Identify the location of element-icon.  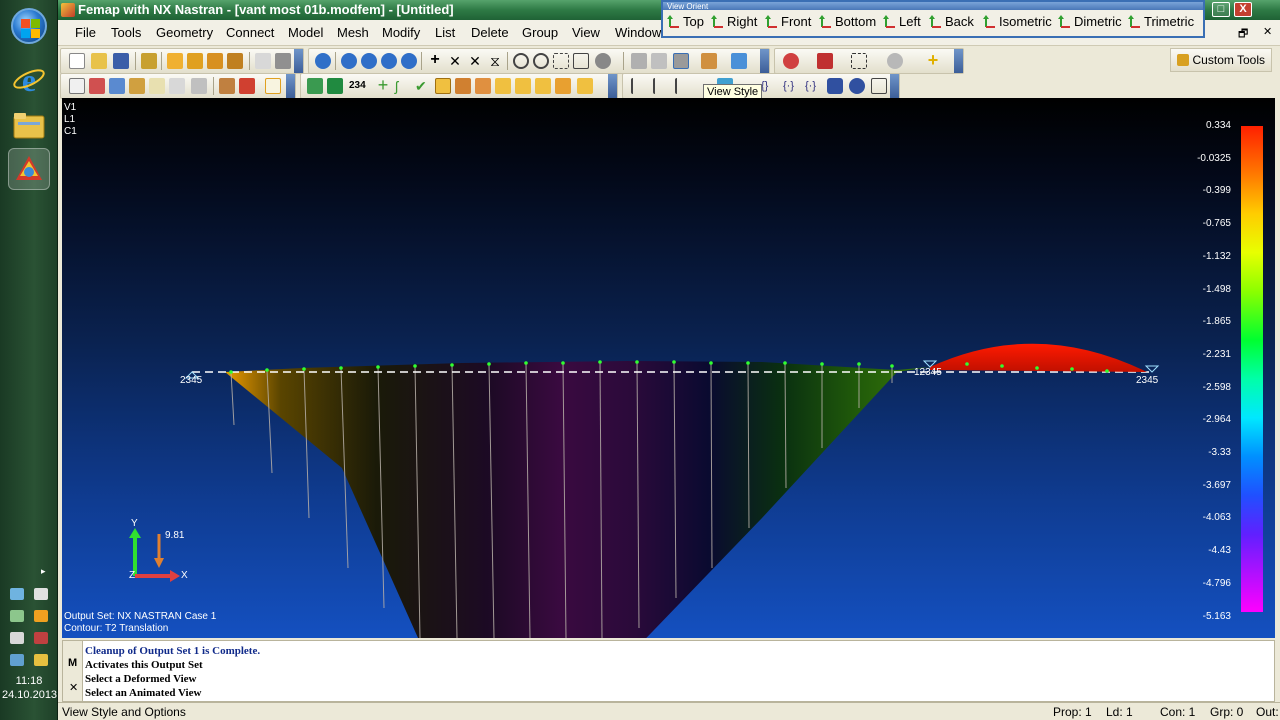
(177, 86).